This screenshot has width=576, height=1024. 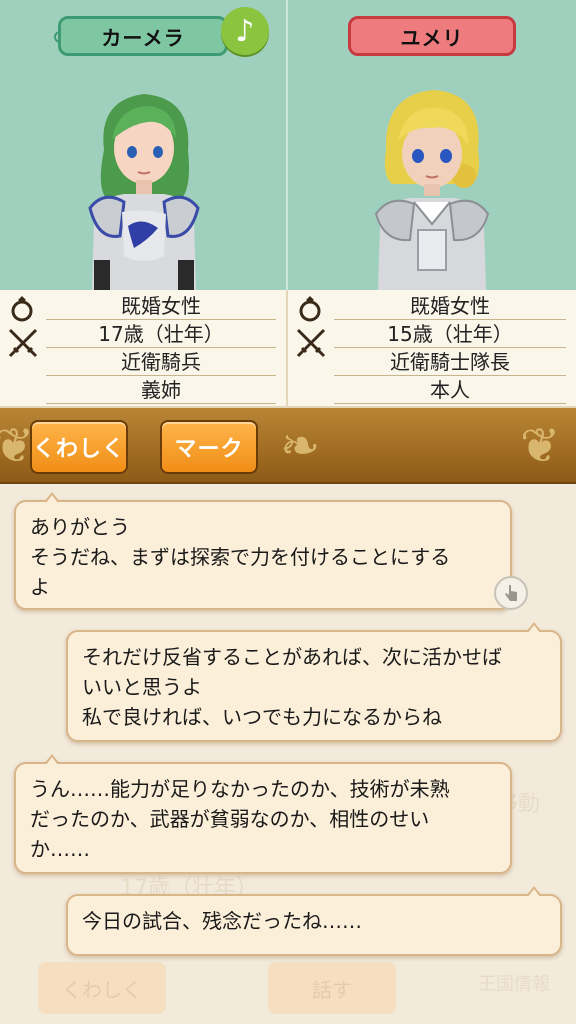 What do you see at coordinates (143, 36) in the screenshot?
I see `left-name-tag: カーメラ` at bounding box center [143, 36].